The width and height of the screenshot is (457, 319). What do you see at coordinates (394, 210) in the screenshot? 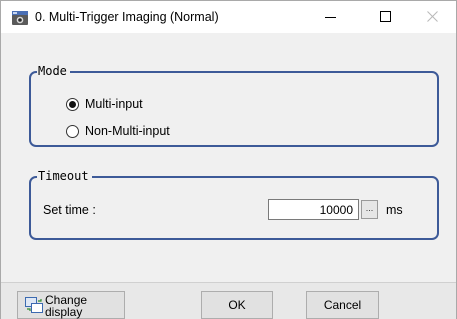
I see `unit-label: ms` at bounding box center [394, 210].